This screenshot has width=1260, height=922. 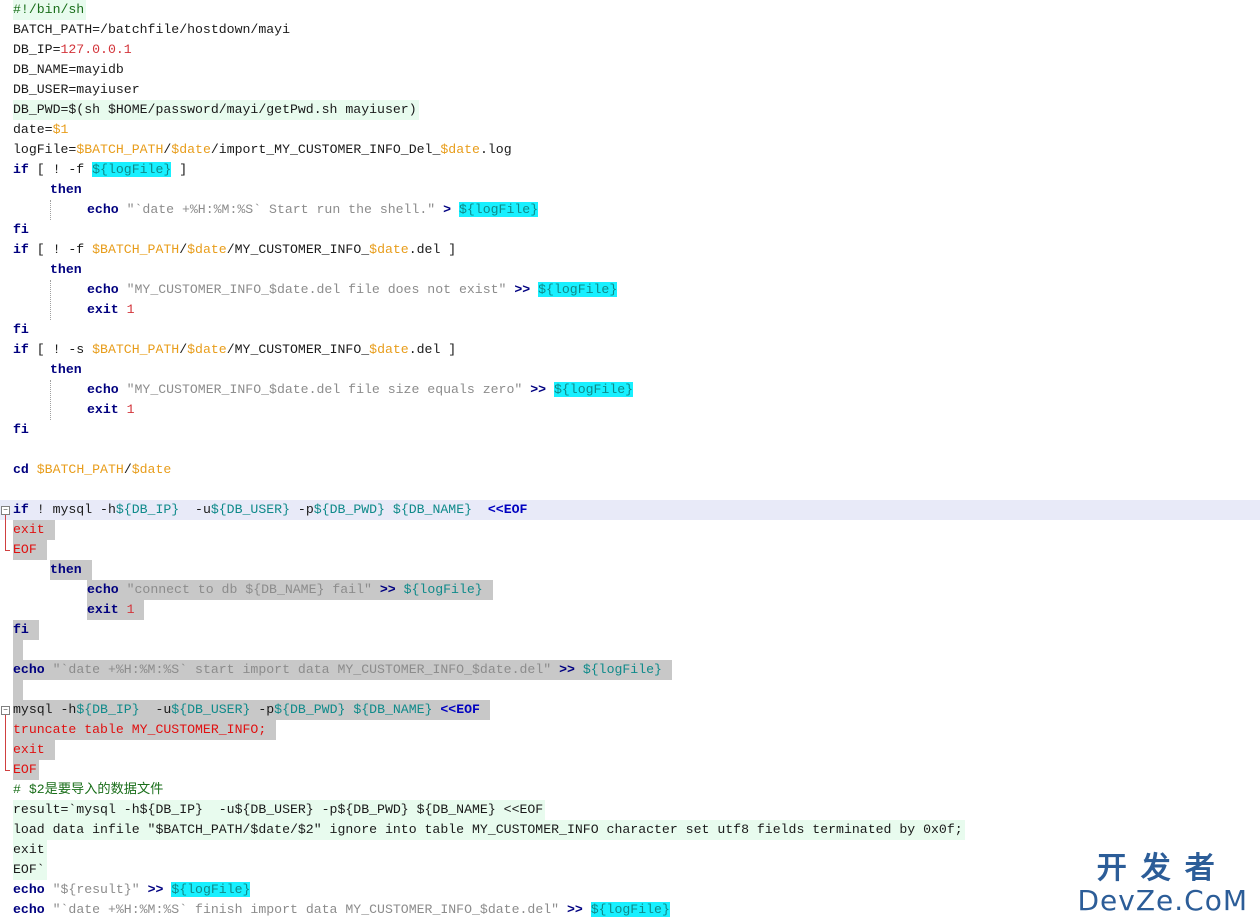 What do you see at coordinates (1162, 900) in the screenshot?
I see `watermark-bottom-text: DevZe.CoM` at bounding box center [1162, 900].